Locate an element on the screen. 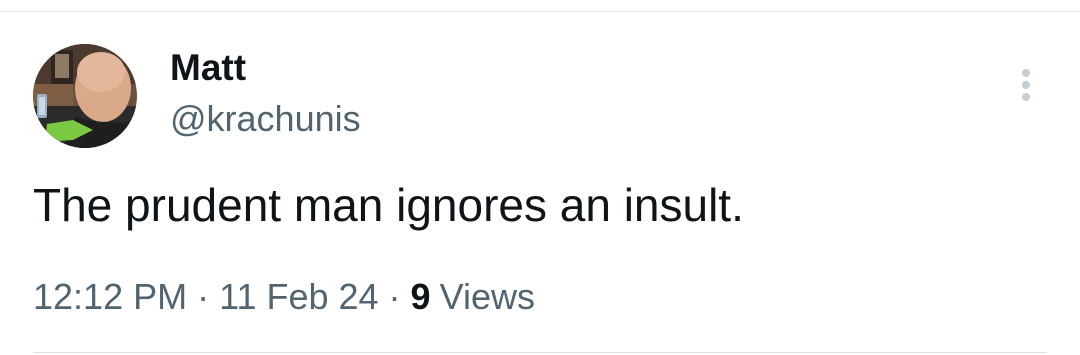  author-avatar is located at coordinates (85, 96).